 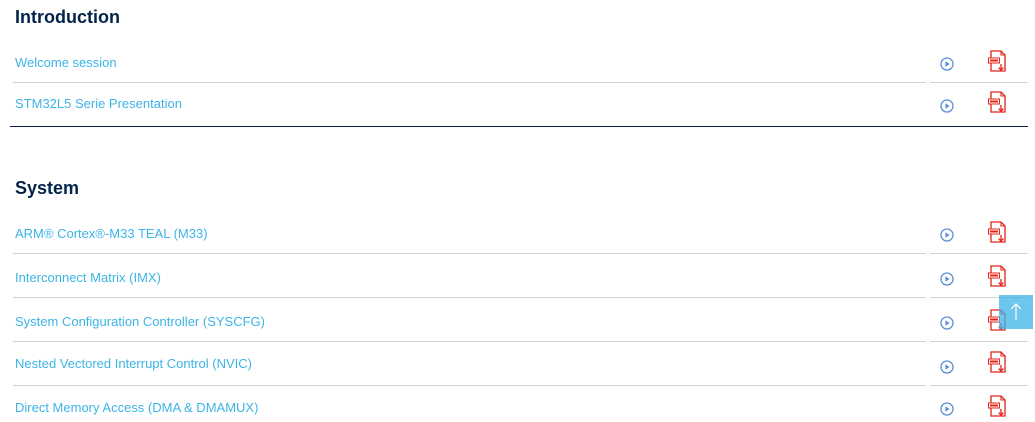 I want to click on session-link: System Configuration Controller (SYSCFG), so click(x=140, y=321).